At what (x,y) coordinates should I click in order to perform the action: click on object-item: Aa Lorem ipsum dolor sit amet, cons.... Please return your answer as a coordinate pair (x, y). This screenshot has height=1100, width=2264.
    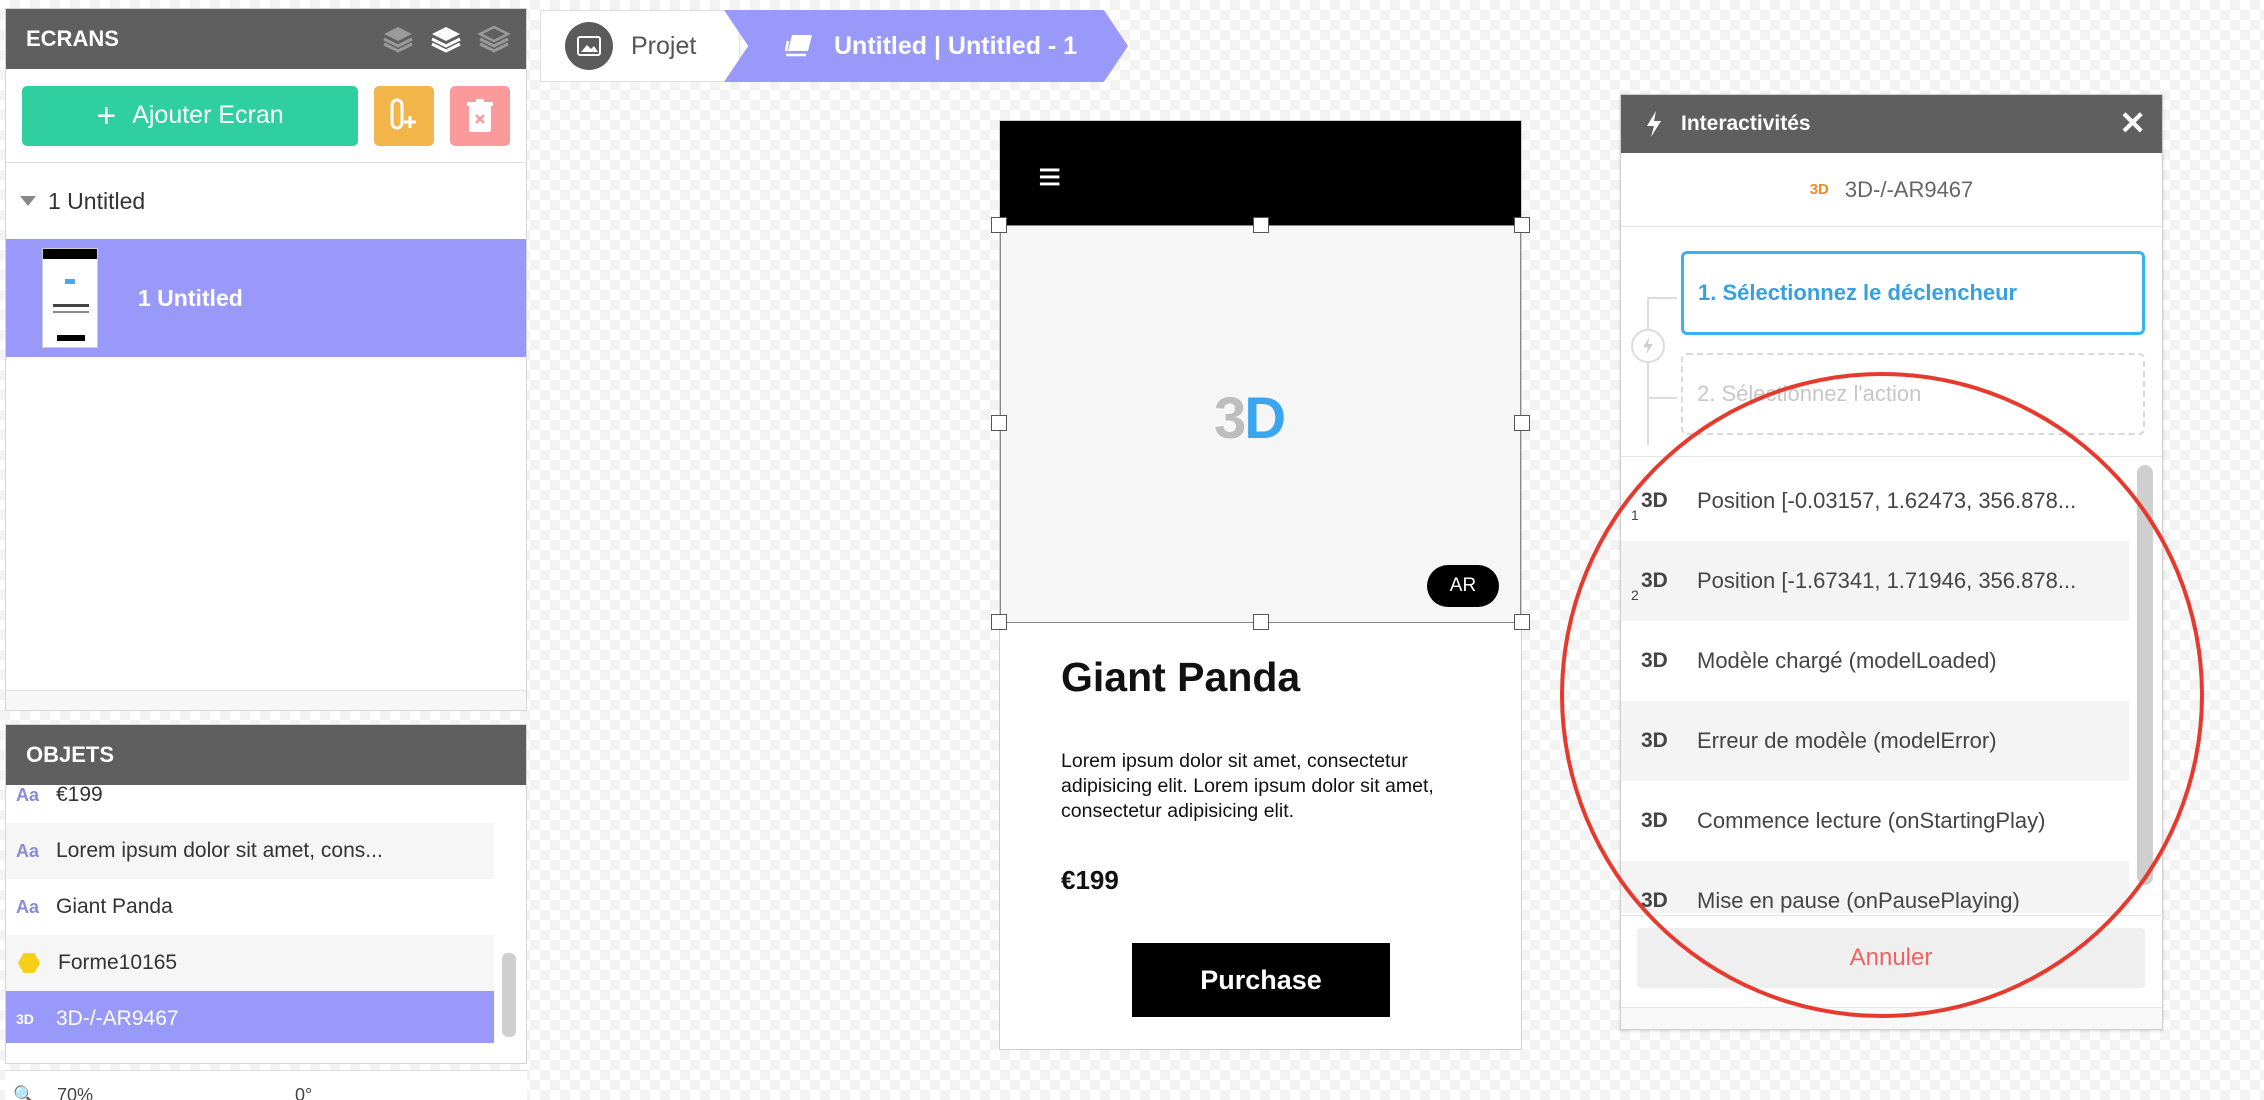
    Looking at the image, I should click on (250, 851).